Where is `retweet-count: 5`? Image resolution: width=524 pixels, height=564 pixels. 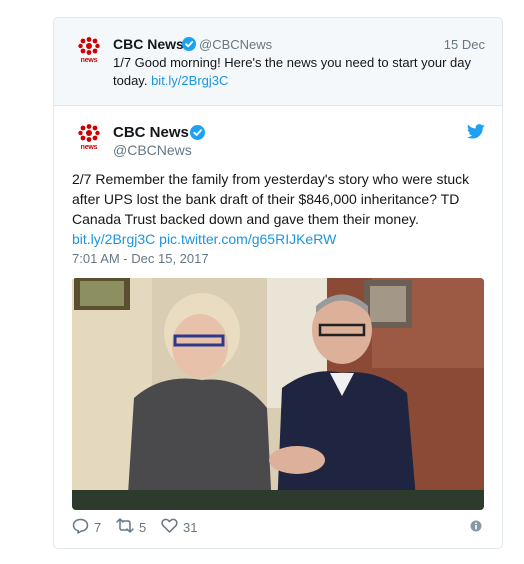 retweet-count: 5 is located at coordinates (143, 527).